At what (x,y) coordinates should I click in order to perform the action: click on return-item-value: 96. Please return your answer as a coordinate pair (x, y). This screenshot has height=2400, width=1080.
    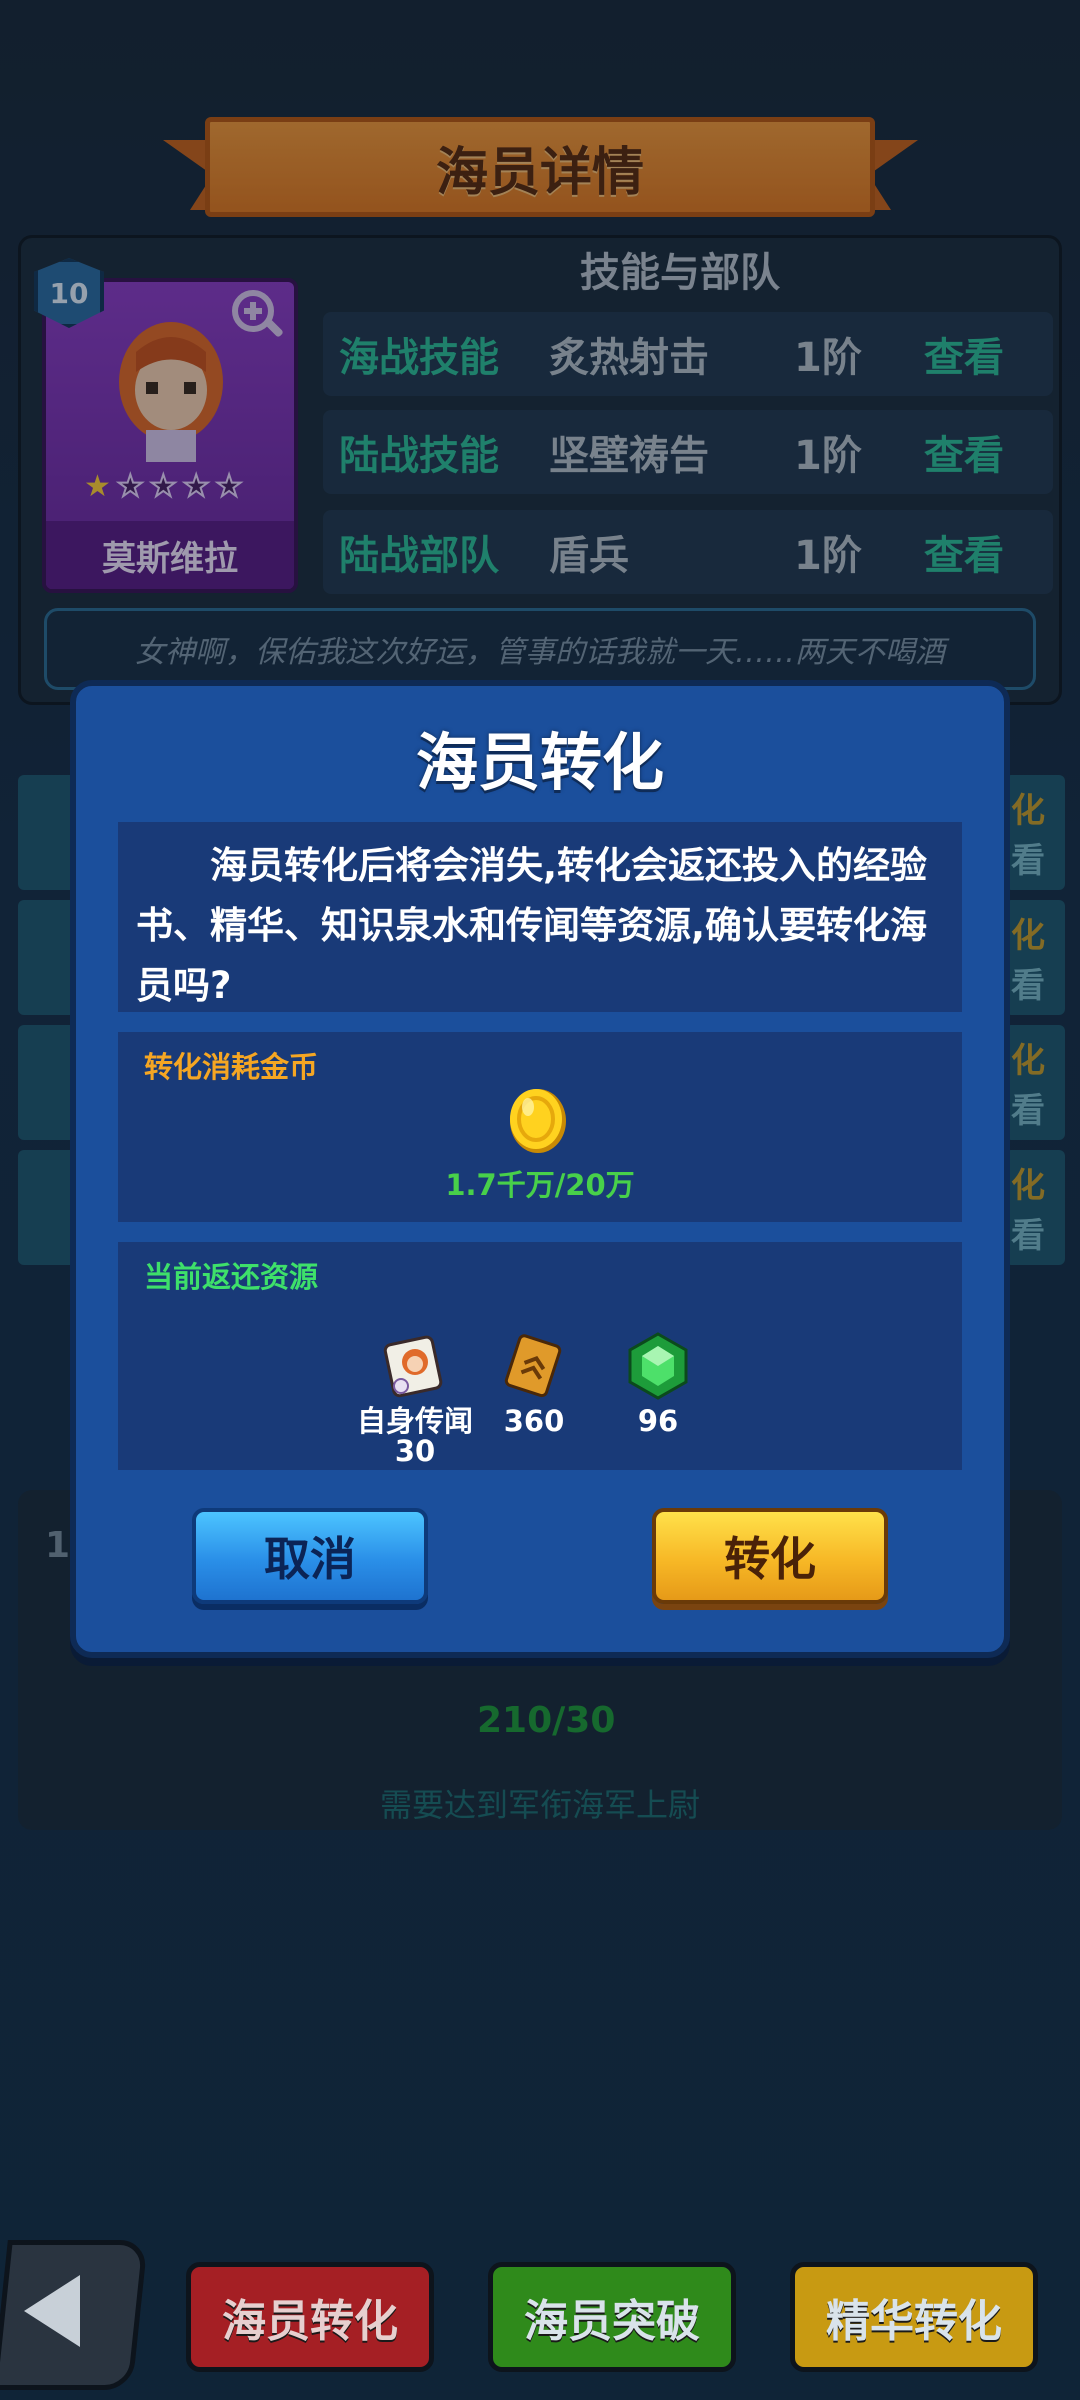
    Looking at the image, I should click on (658, 1421).